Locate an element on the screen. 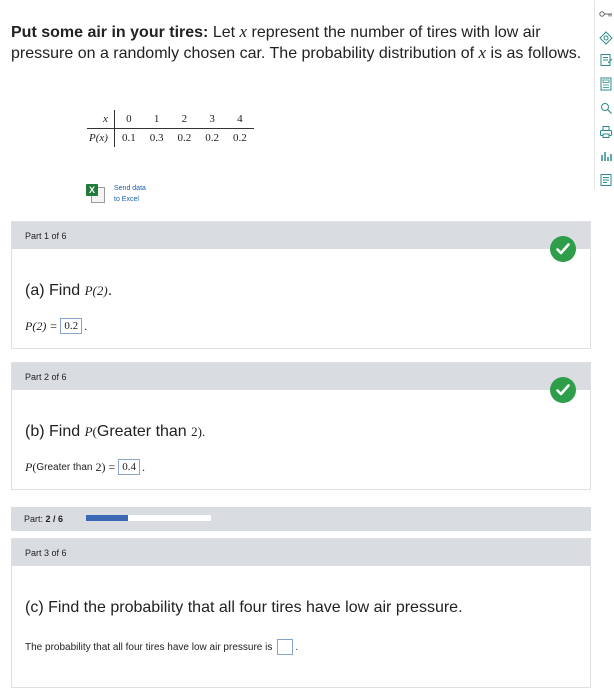 The image size is (614, 700). progress-label: Part: is located at coordinates (34, 519).